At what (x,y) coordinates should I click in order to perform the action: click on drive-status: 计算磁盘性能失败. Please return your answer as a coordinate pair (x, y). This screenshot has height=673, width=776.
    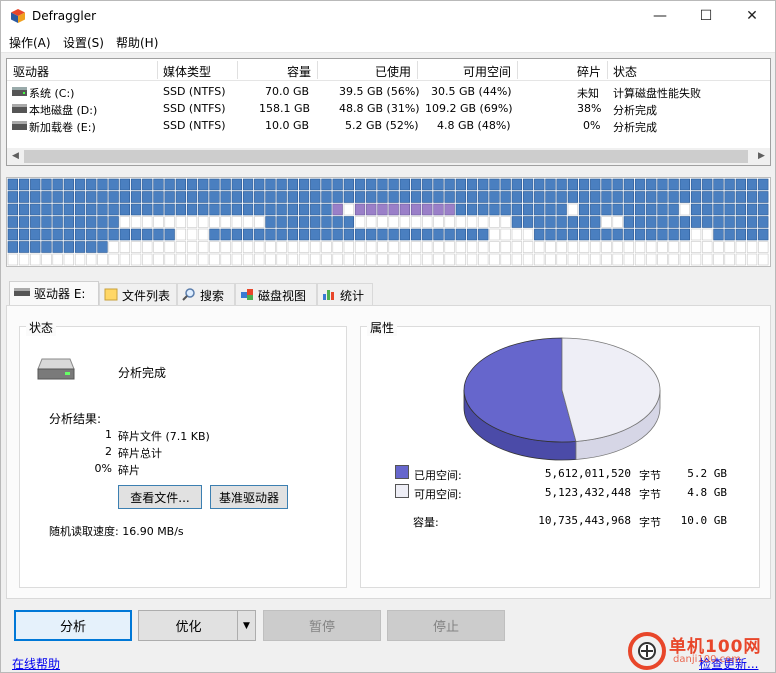
    Looking at the image, I should click on (657, 93).